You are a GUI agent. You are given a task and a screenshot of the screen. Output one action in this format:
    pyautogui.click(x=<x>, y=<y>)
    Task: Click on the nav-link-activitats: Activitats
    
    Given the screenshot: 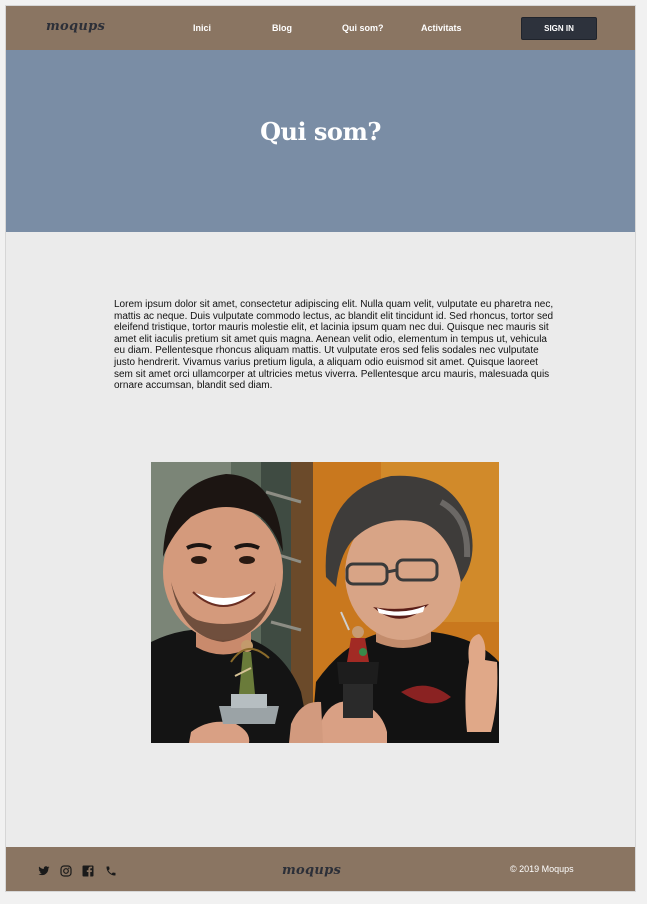 What is the action you would take?
    pyautogui.click(x=441, y=28)
    